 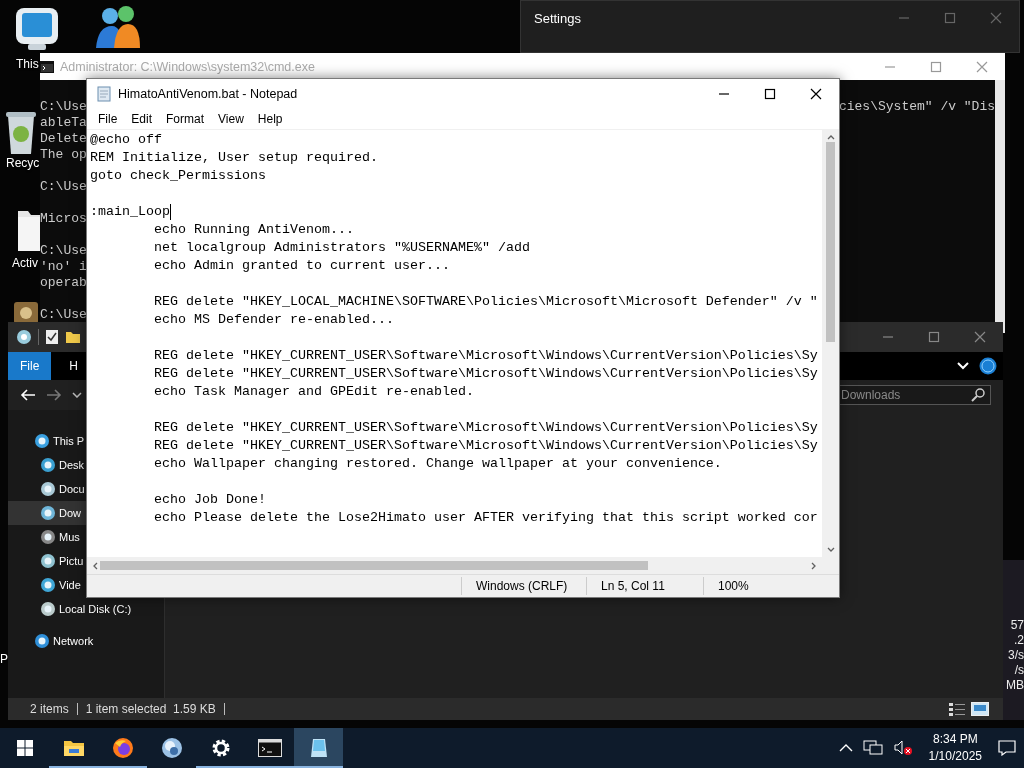 What do you see at coordinates (313, 392) in the screenshot?
I see `code-line: echo Task Manager and GPEdit re-enabled.` at bounding box center [313, 392].